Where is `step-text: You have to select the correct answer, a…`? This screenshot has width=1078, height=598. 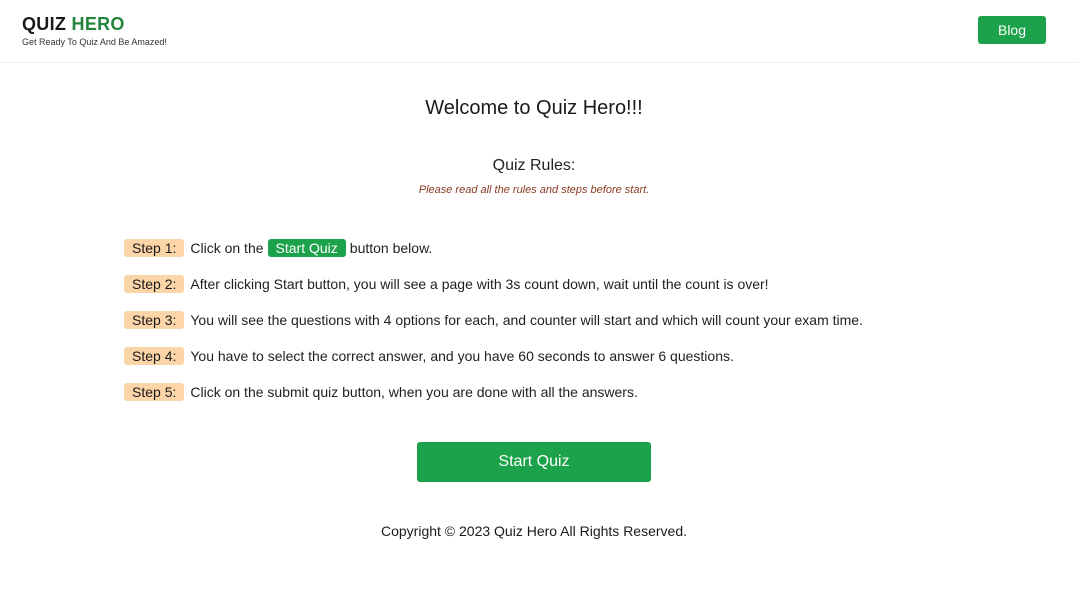 step-text: You have to select the correct answer, a… is located at coordinates (462, 355).